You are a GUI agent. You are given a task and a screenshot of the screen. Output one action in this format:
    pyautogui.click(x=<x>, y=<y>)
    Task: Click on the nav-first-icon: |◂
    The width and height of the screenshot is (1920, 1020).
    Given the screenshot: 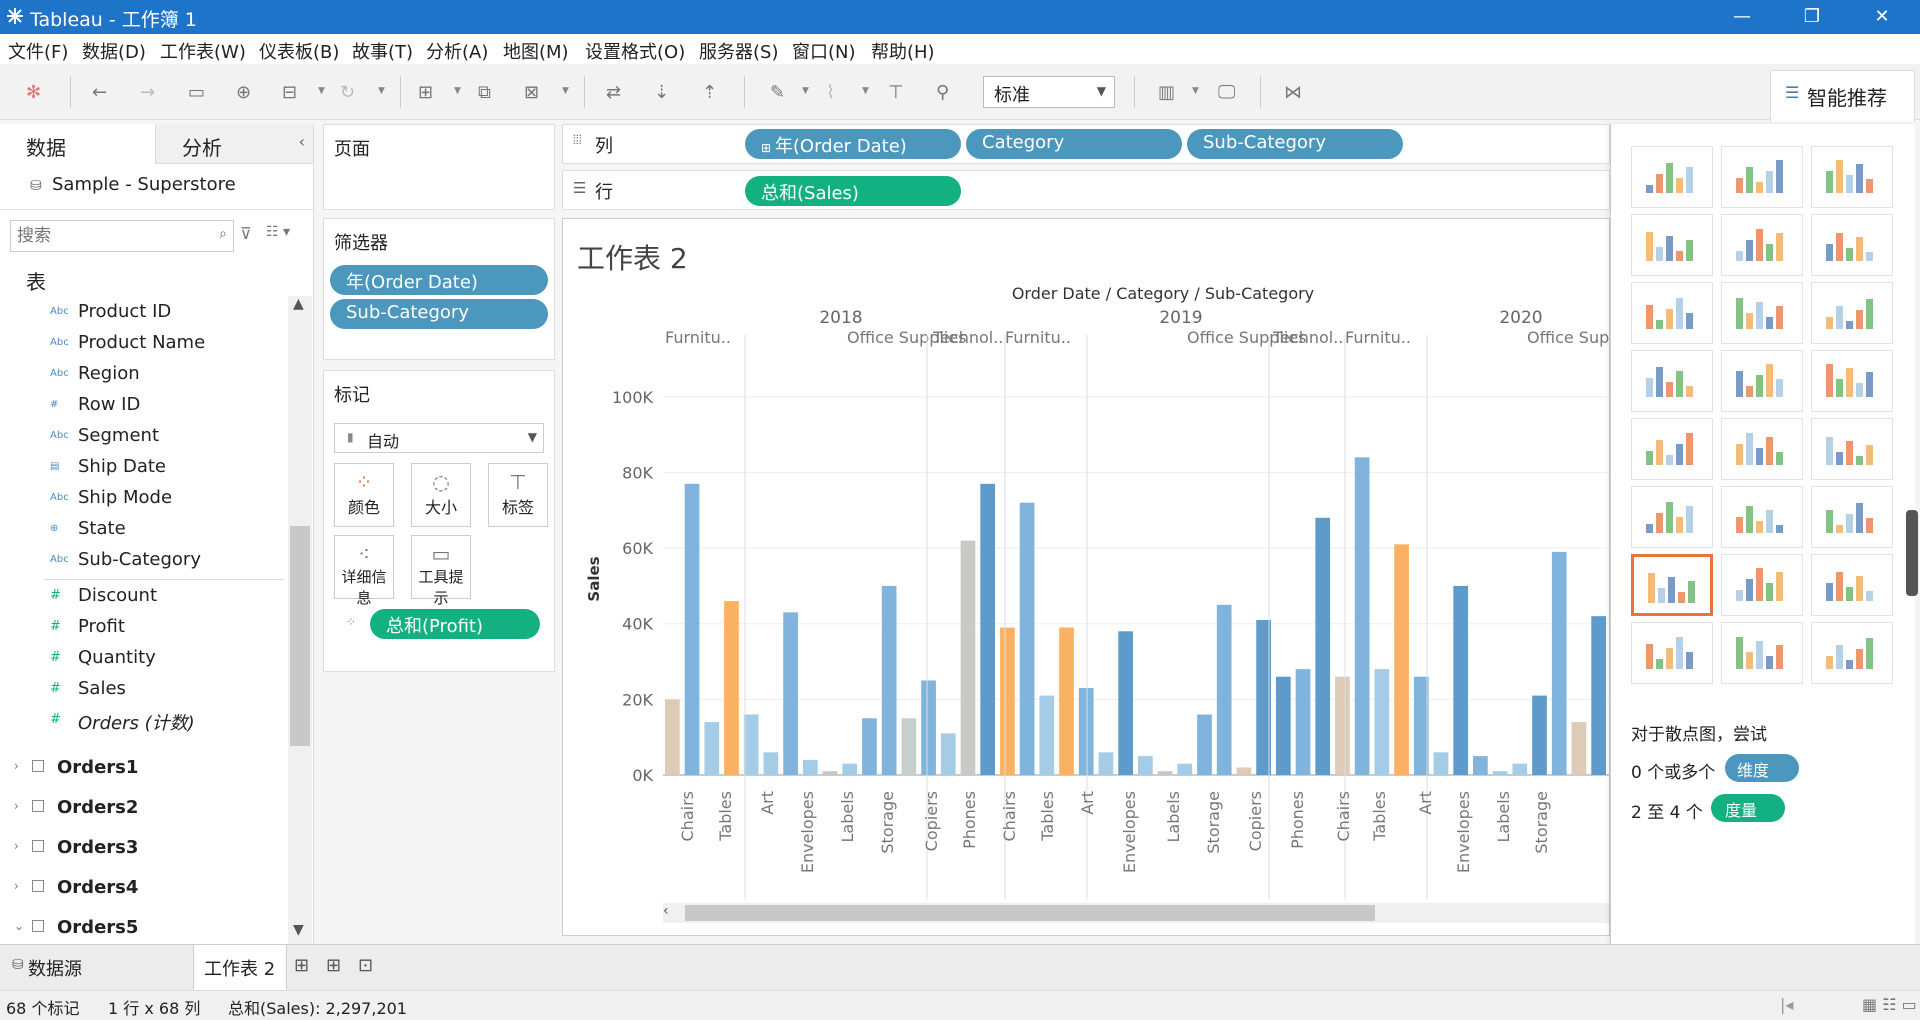 What is the action you would take?
    pyautogui.click(x=1786, y=1004)
    